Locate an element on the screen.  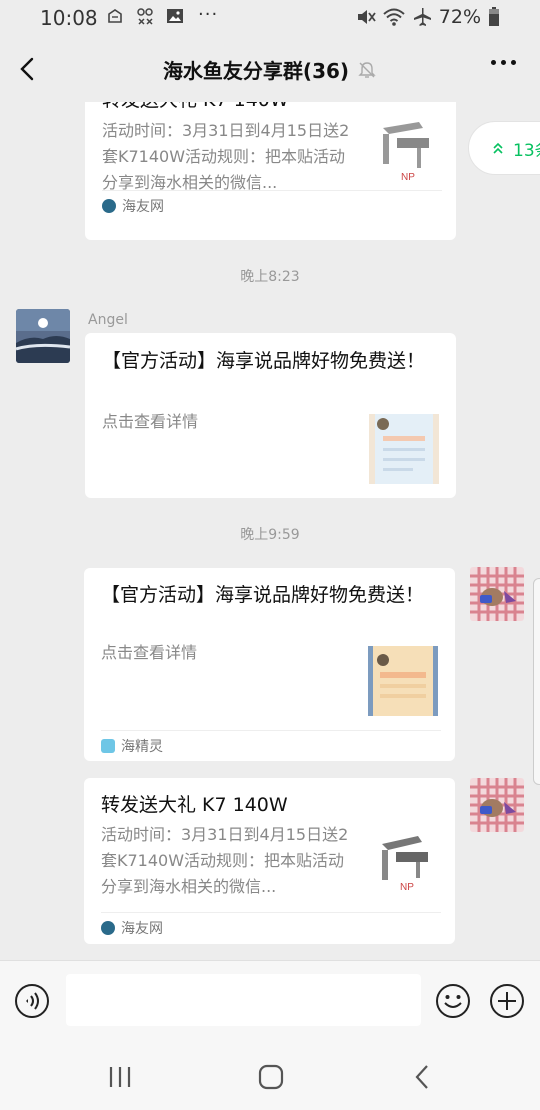
mute-icon is located at coordinates (366, 17).